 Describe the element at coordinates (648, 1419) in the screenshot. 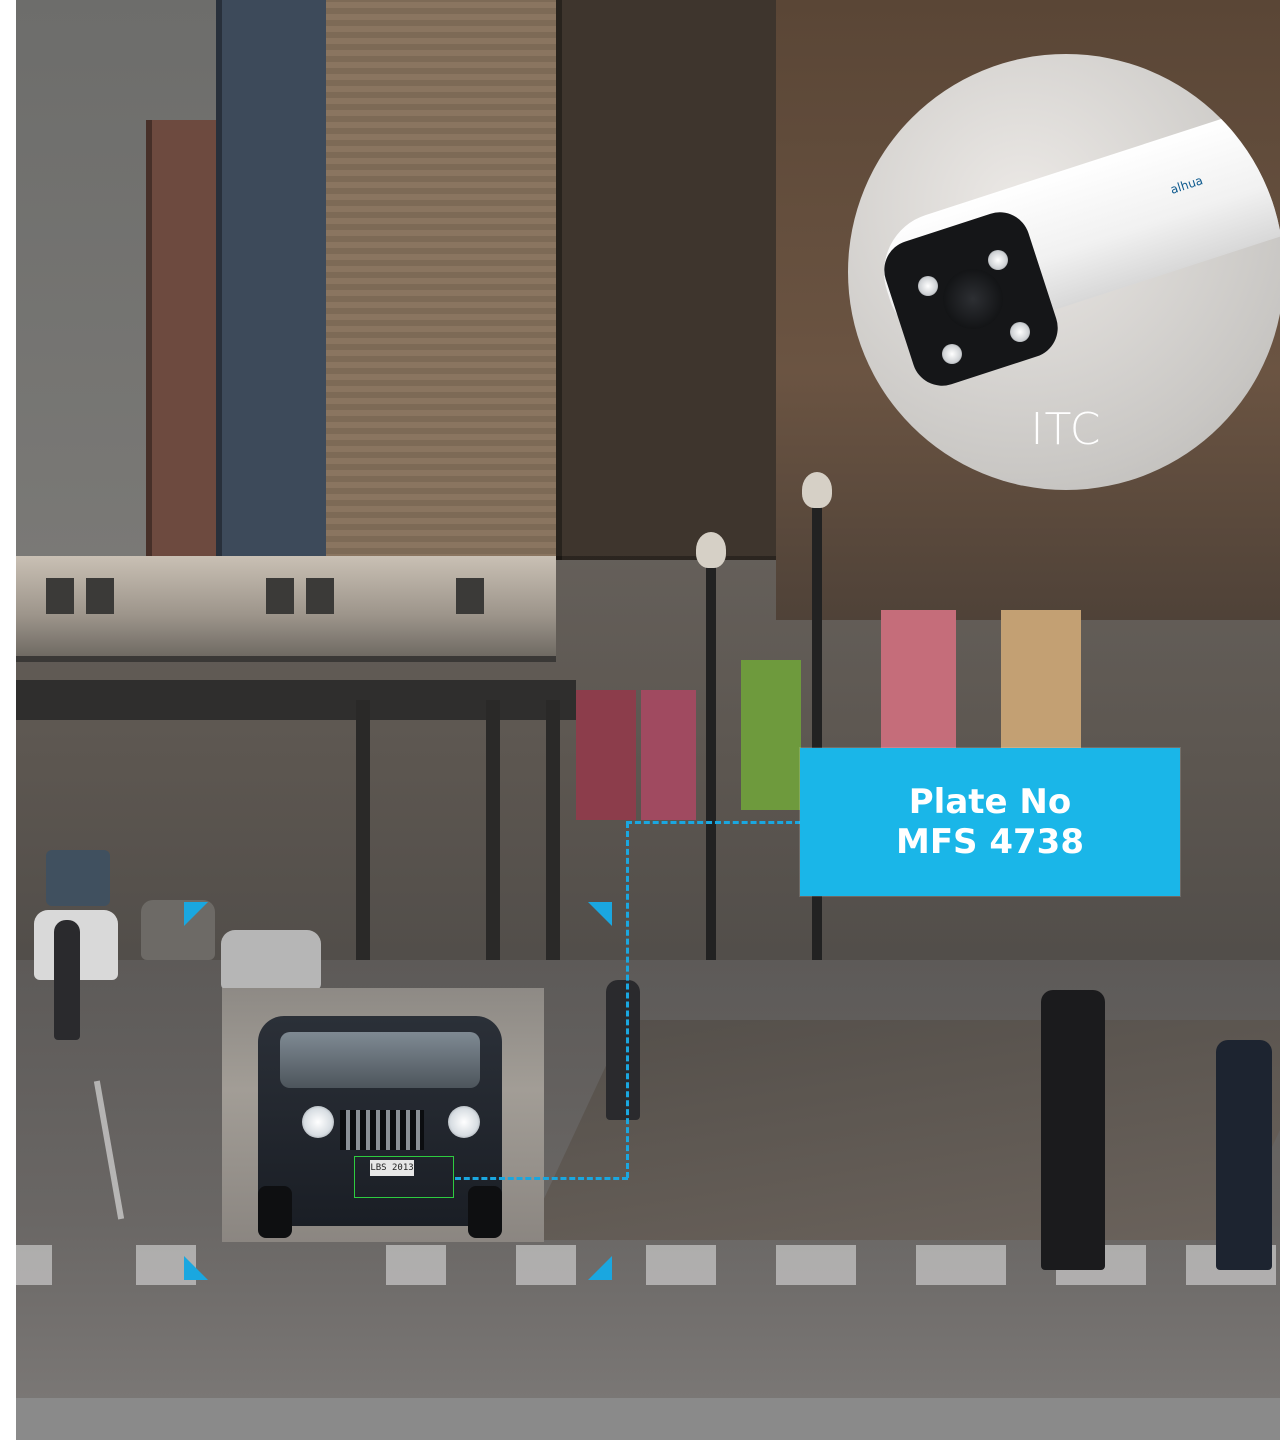

I see `bottom-bar` at that location.